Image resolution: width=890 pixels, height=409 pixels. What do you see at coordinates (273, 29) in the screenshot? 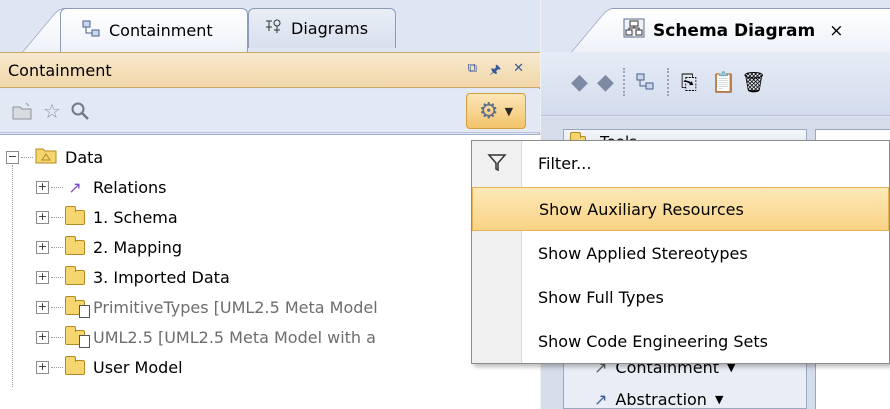
I see `diagrams-icon` at bounding box center [273, 29].